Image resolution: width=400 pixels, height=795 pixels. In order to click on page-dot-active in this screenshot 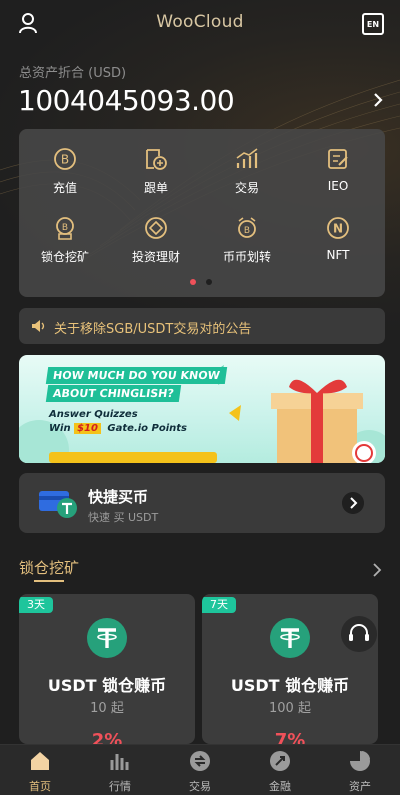, I will do `click(193, 282)`.